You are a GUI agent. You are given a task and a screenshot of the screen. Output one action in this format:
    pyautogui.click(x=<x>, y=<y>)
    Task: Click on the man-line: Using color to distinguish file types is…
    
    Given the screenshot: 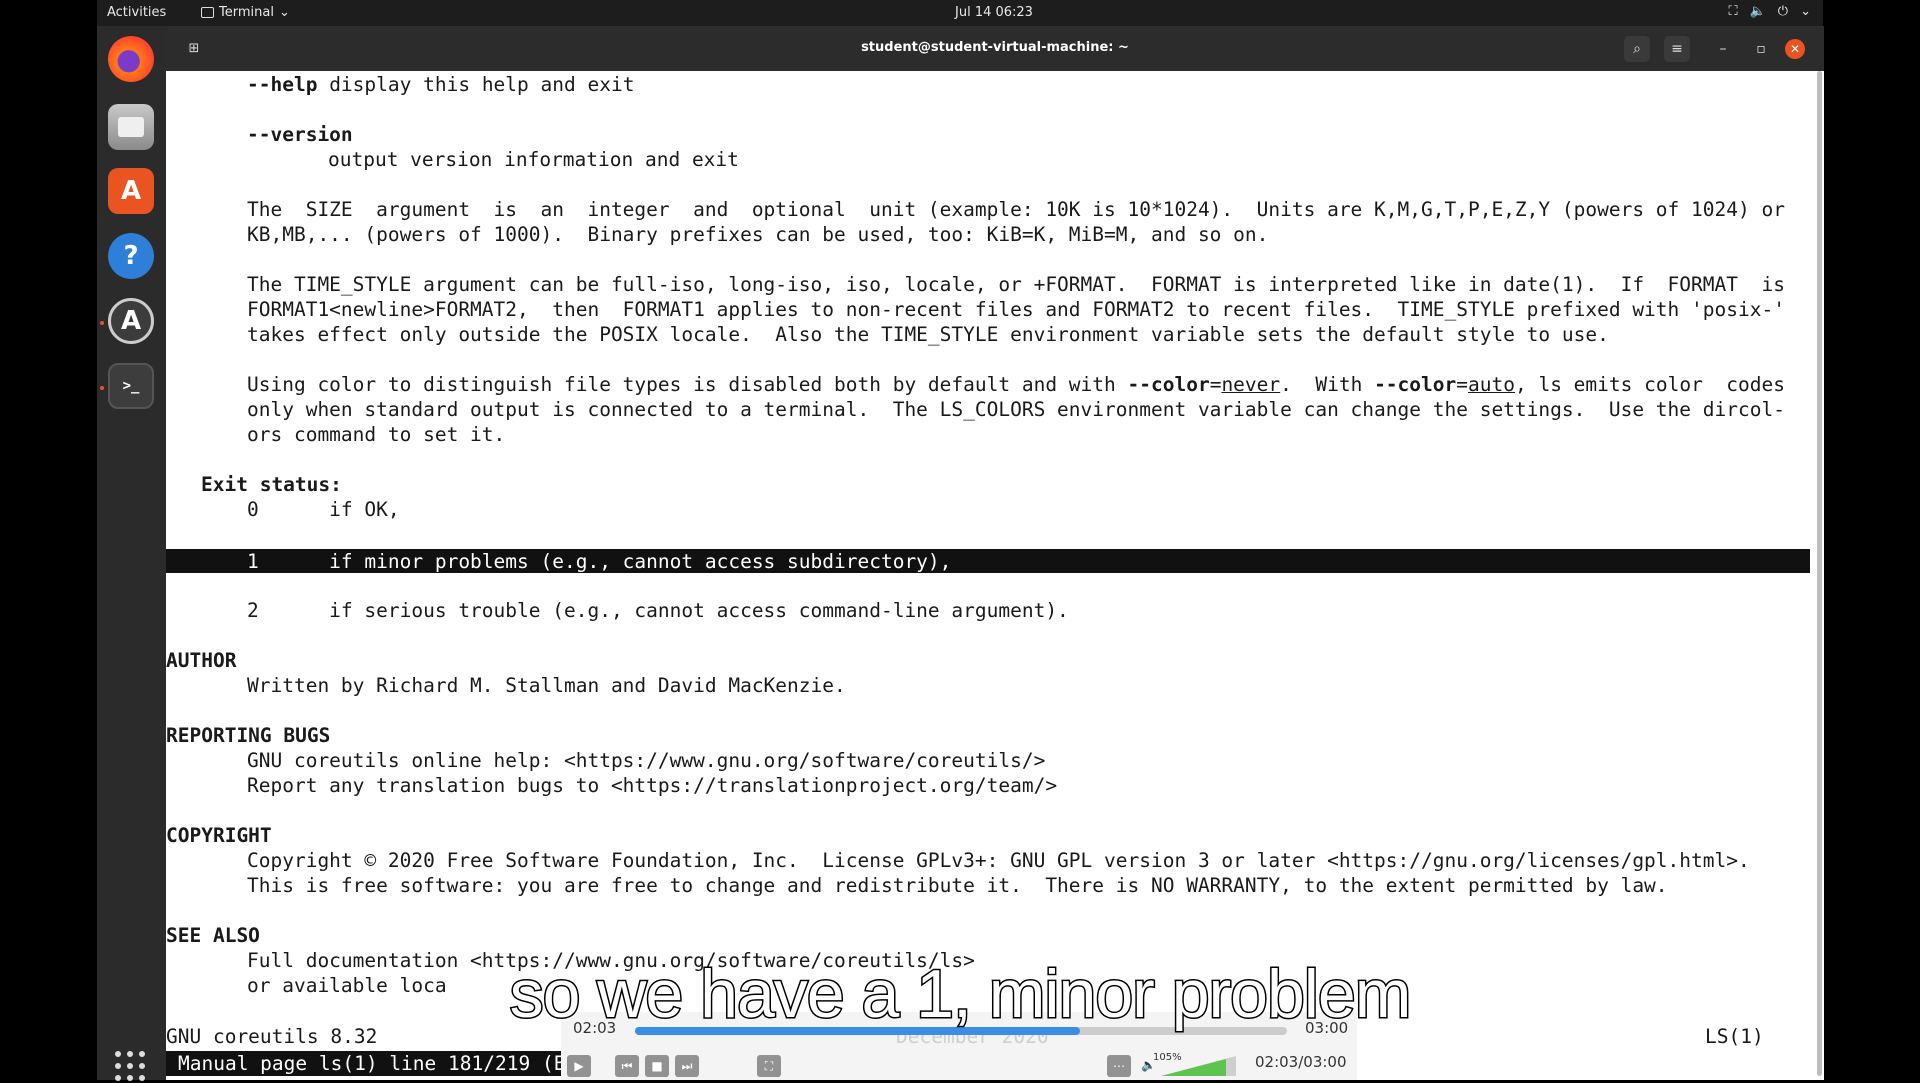 What is the action you would take?
    pyautogui.click(x=1016, y=384)
    